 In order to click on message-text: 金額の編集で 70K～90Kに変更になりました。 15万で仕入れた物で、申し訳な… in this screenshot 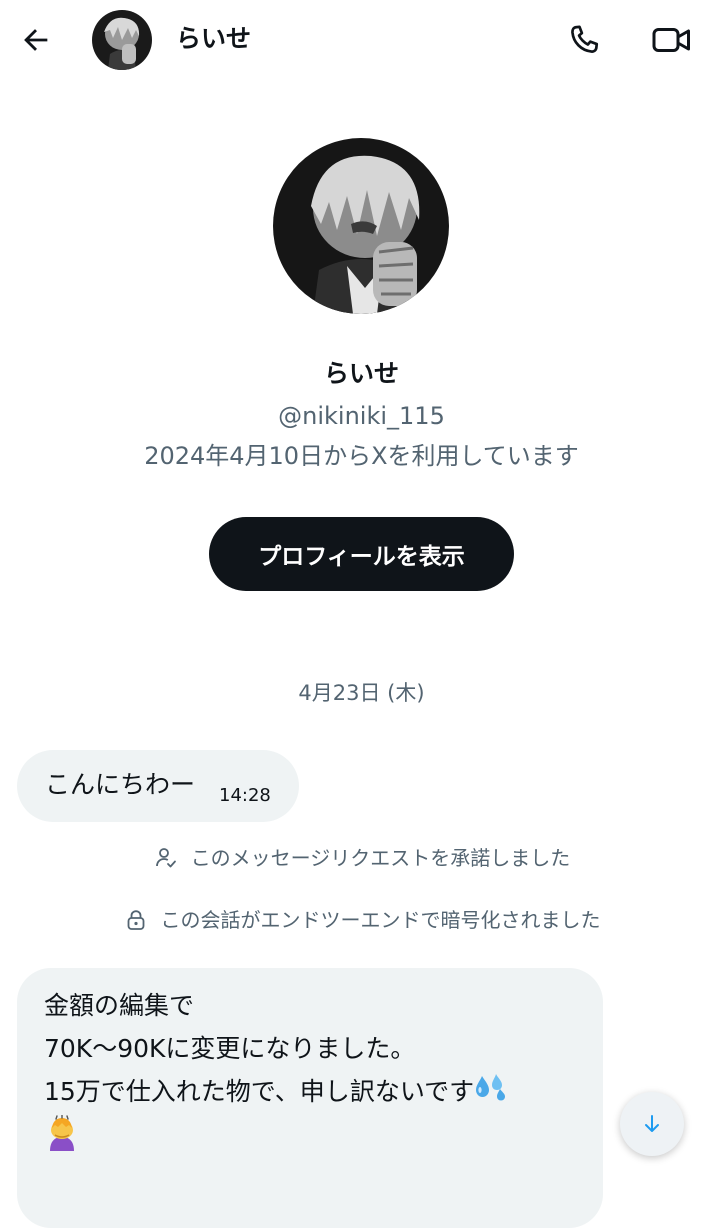, I will do `click(316, 1074)`.